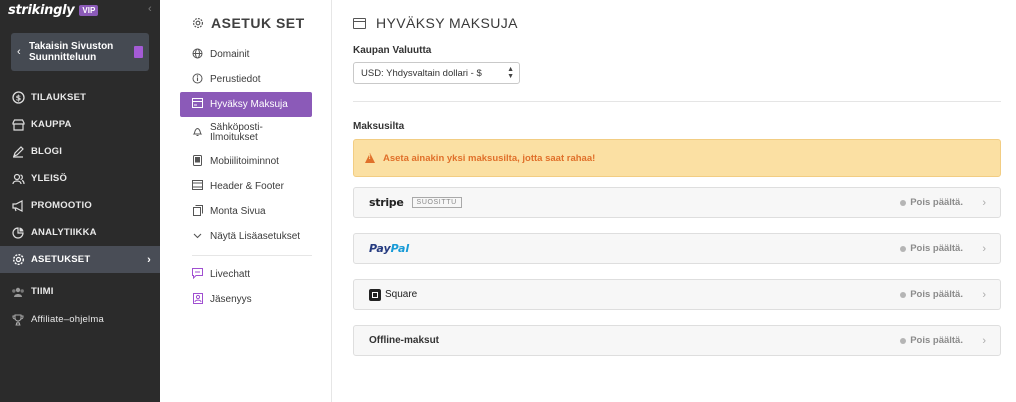 This screenshot has width=1016, height=402. What do you see at coordinates (252, 255) in the screenshot?
I see `settings-divider` at bounding box center [252, 255].